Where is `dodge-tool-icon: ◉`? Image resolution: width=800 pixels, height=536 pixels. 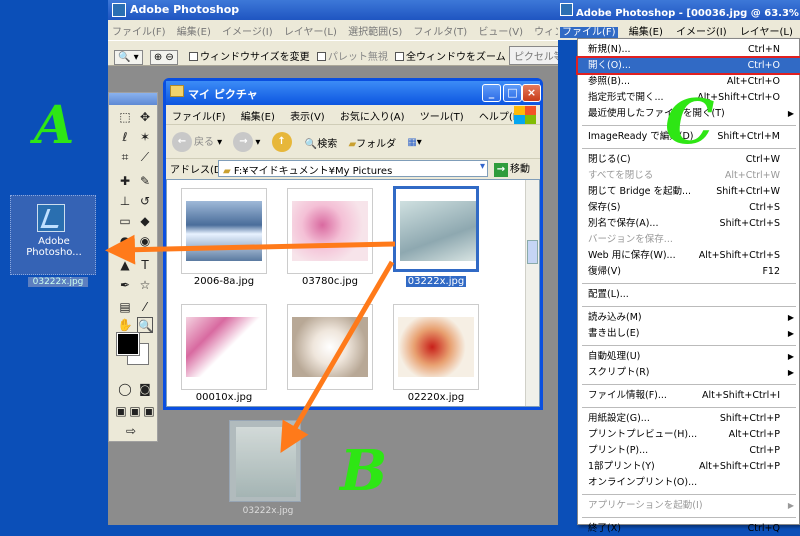 dodge-tool-icon: ◉ is located at coordinates (145, 241).